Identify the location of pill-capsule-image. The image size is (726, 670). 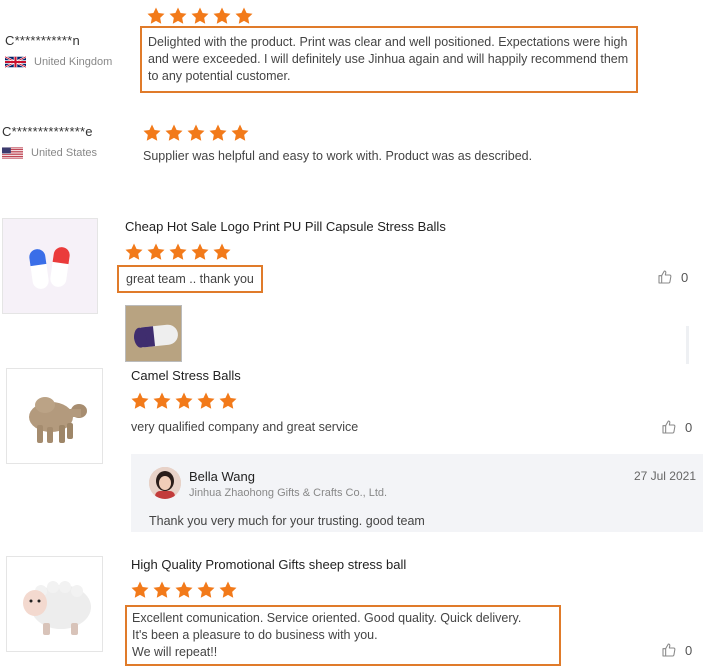
(50, 266).